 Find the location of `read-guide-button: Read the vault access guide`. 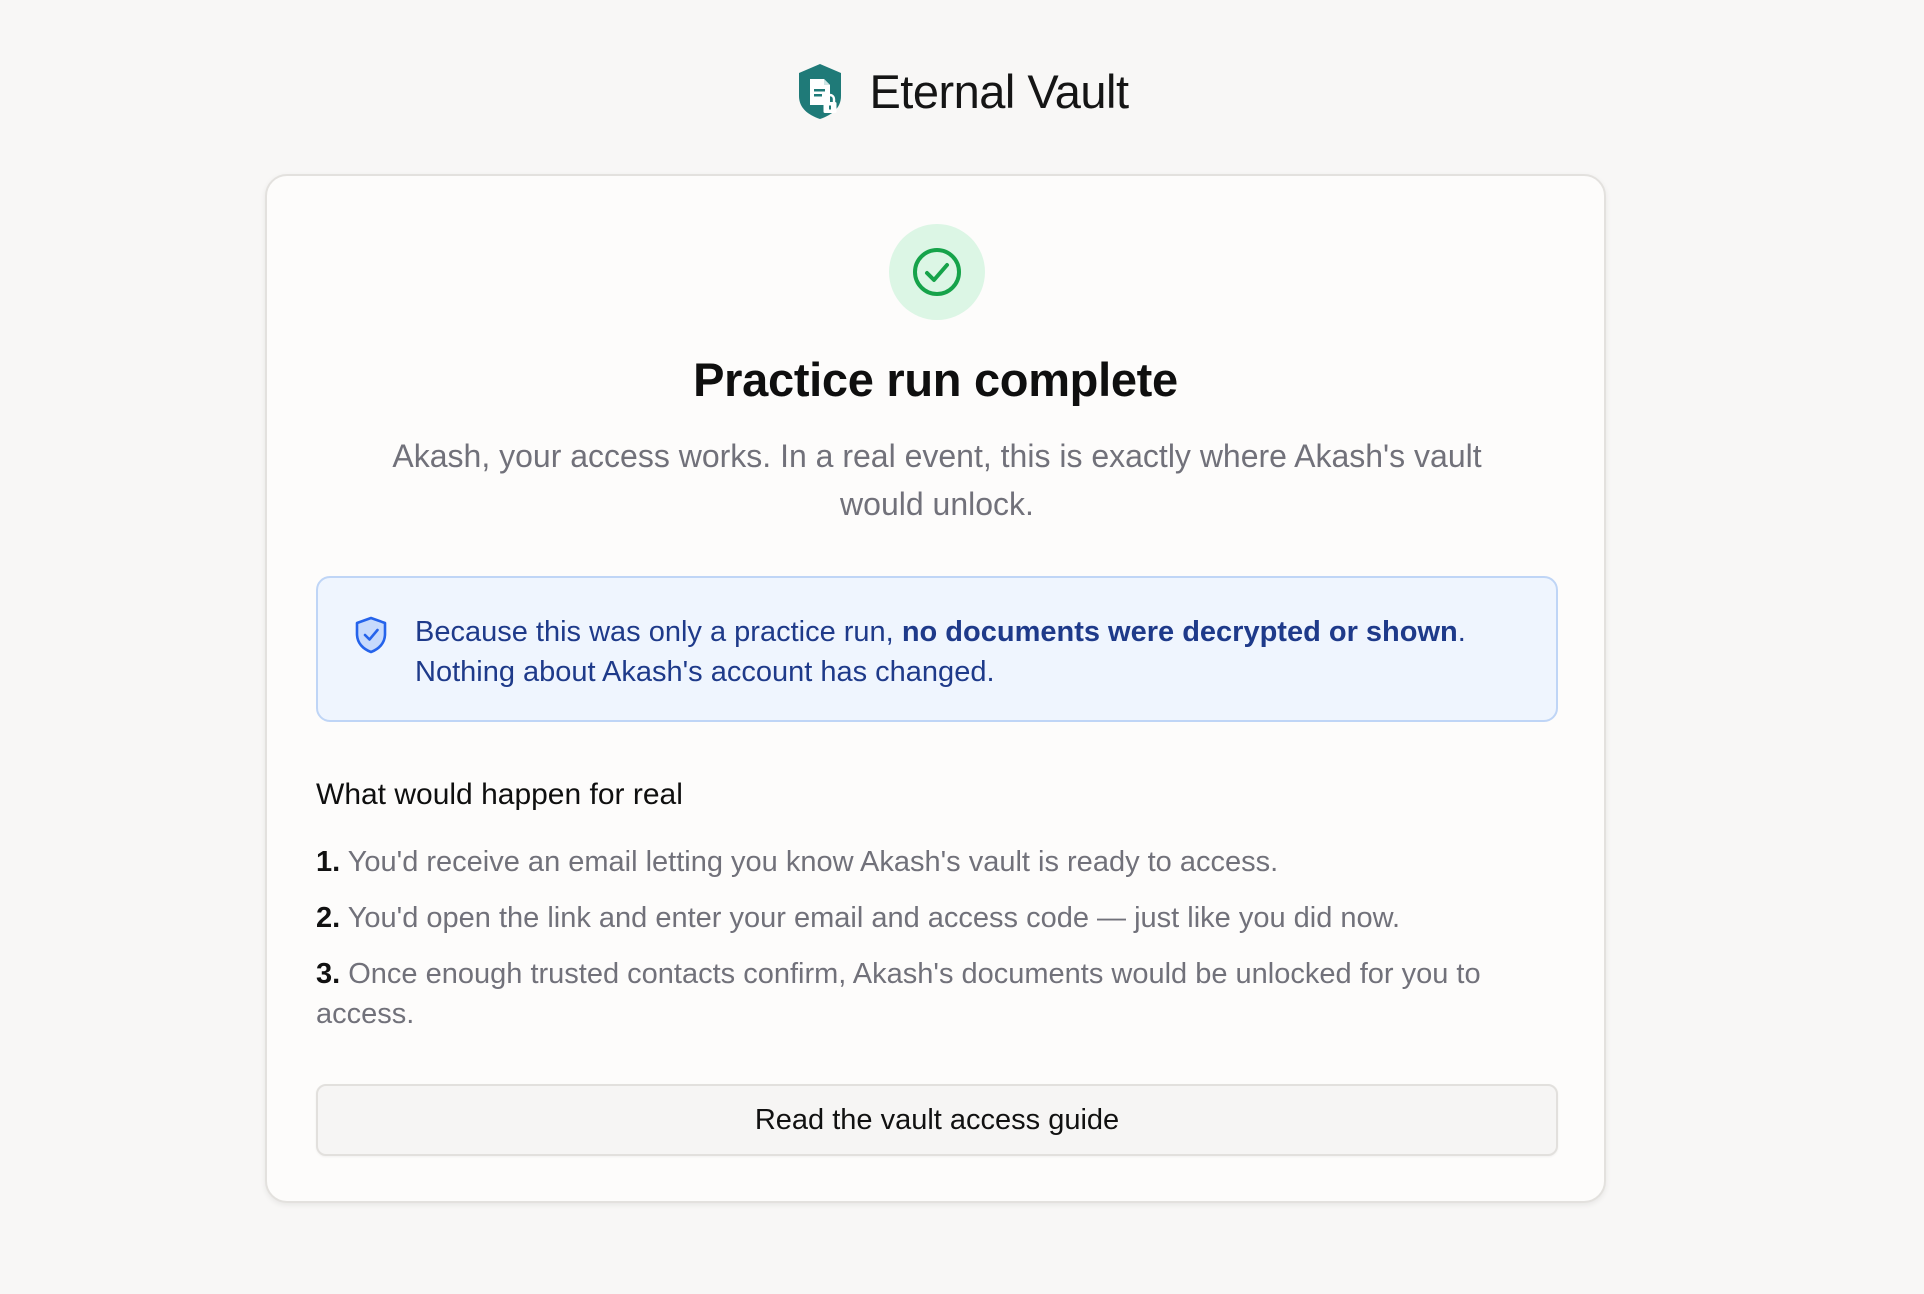

read-guide-button: Read the vault access guide is located at coordinates (937, 1120).